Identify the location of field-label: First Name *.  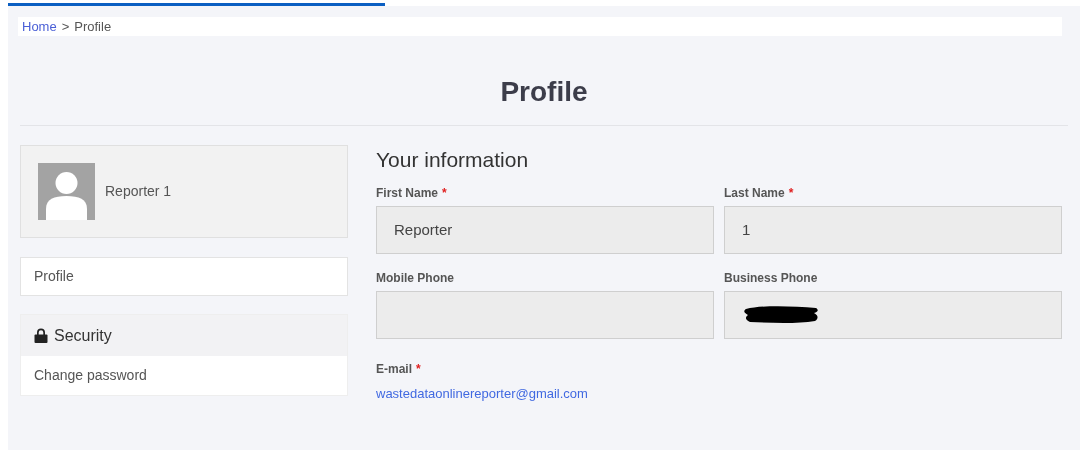
(412, 192).